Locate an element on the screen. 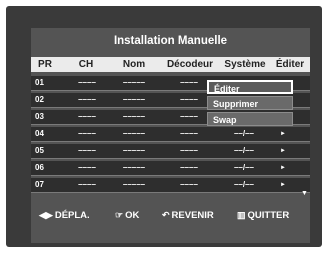 The width and height of the screenshot is (329, 254). menu-item-supprimer: Supprimer is located at coordinates (250, 103).